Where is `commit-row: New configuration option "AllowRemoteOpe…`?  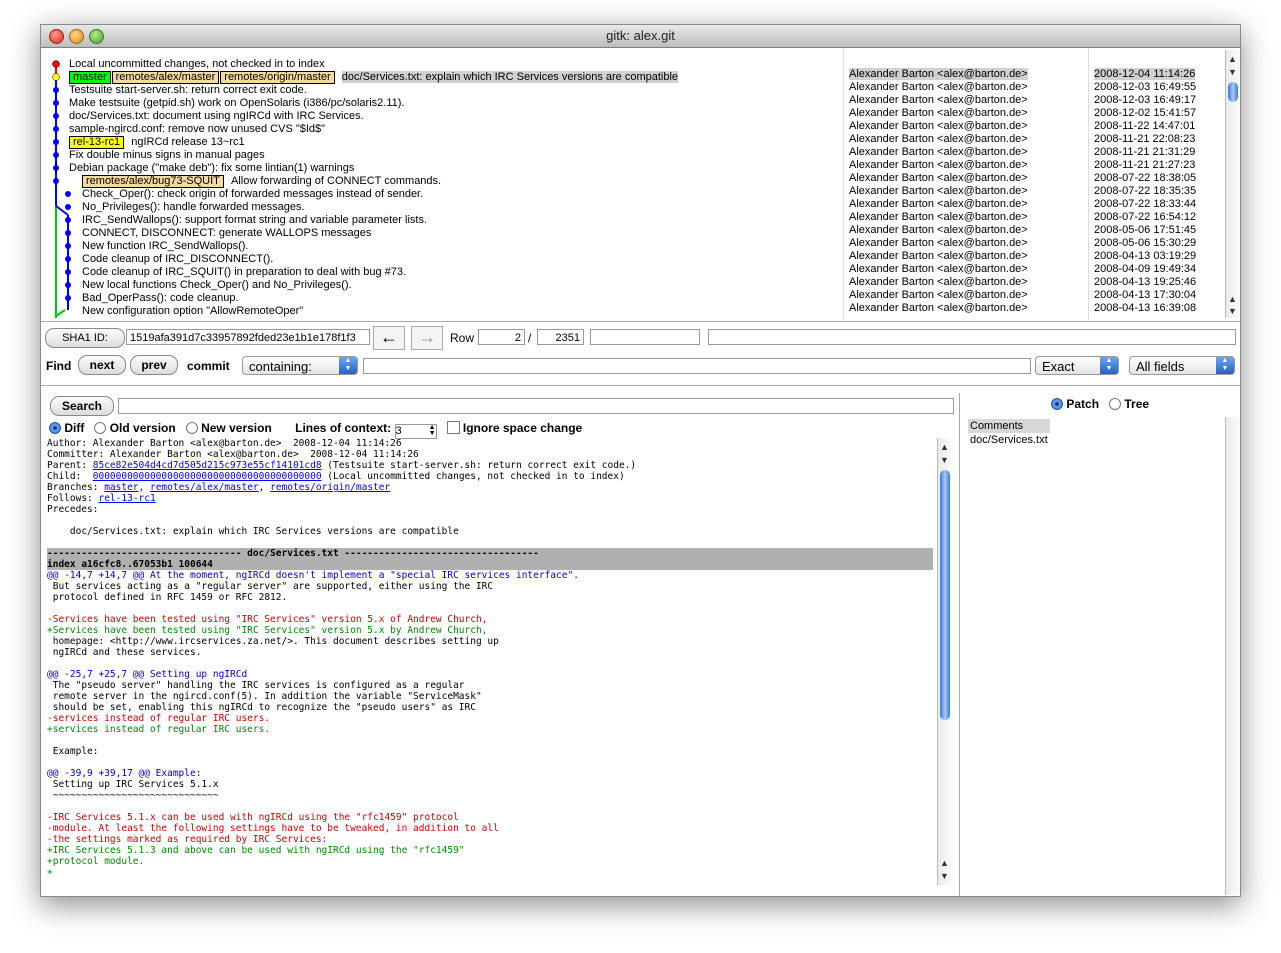 commit-row: New configuration option "AllowRemoteOpe… is located at coordinates (454, 311).